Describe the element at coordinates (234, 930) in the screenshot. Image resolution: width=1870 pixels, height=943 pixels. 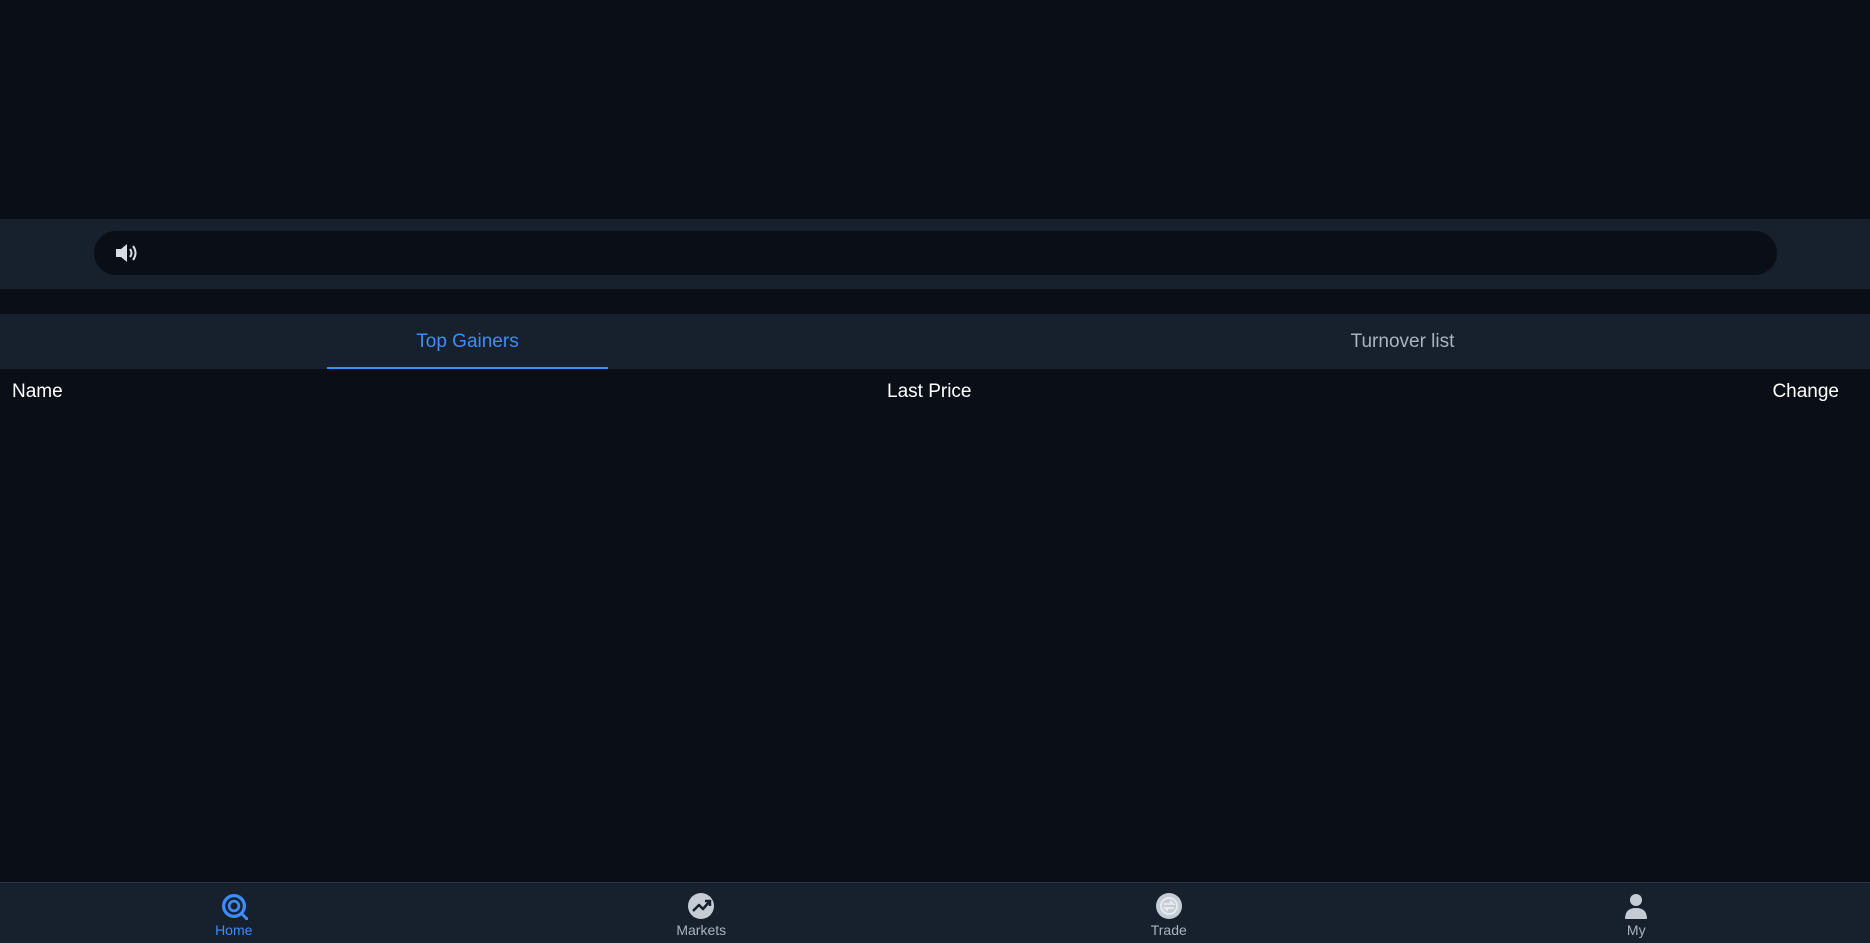
I see `nav-label-home: Home` at that location.